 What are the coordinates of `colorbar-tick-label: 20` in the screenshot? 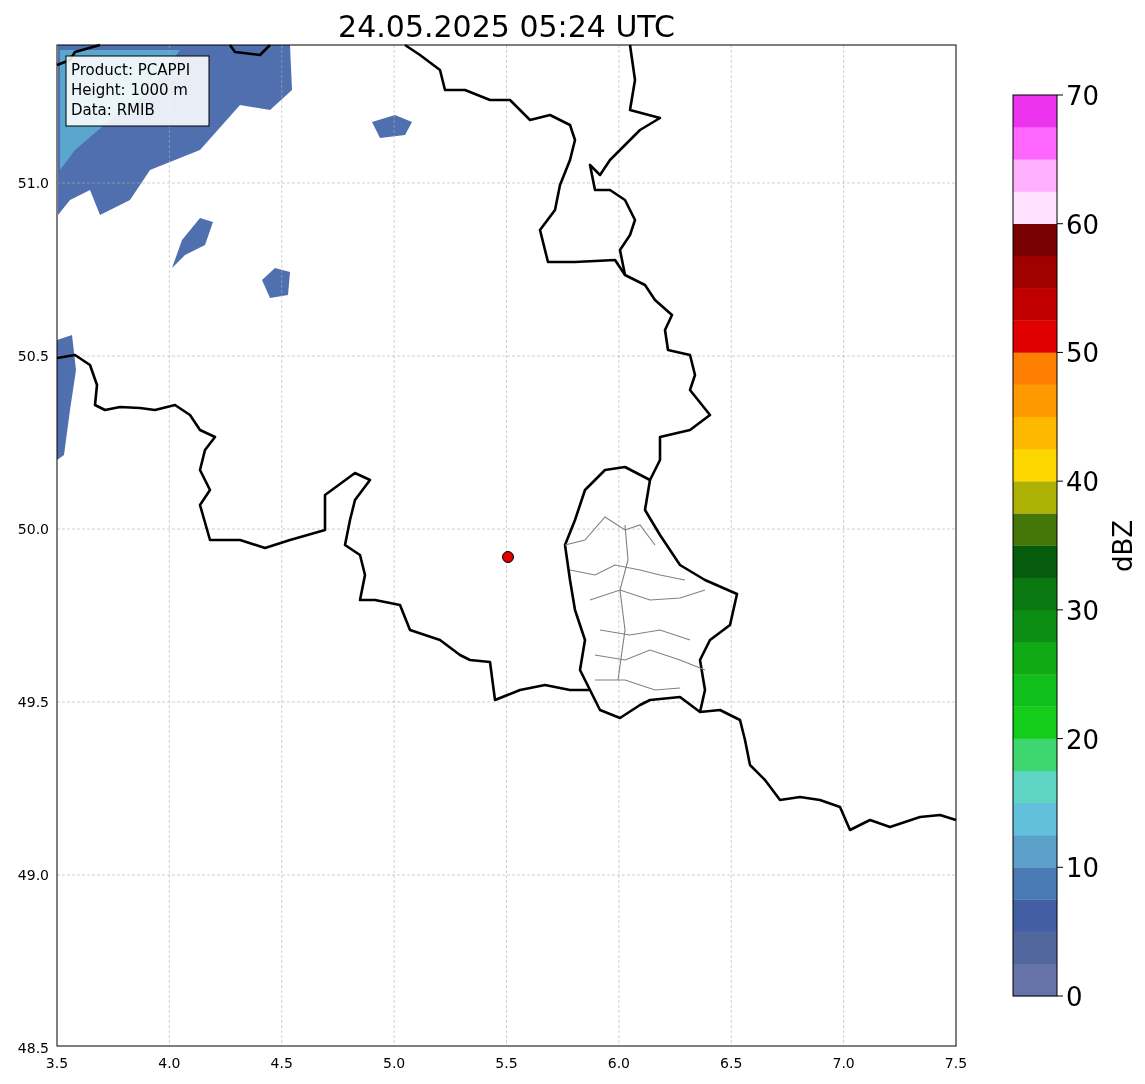 It's located at (1083, 739).